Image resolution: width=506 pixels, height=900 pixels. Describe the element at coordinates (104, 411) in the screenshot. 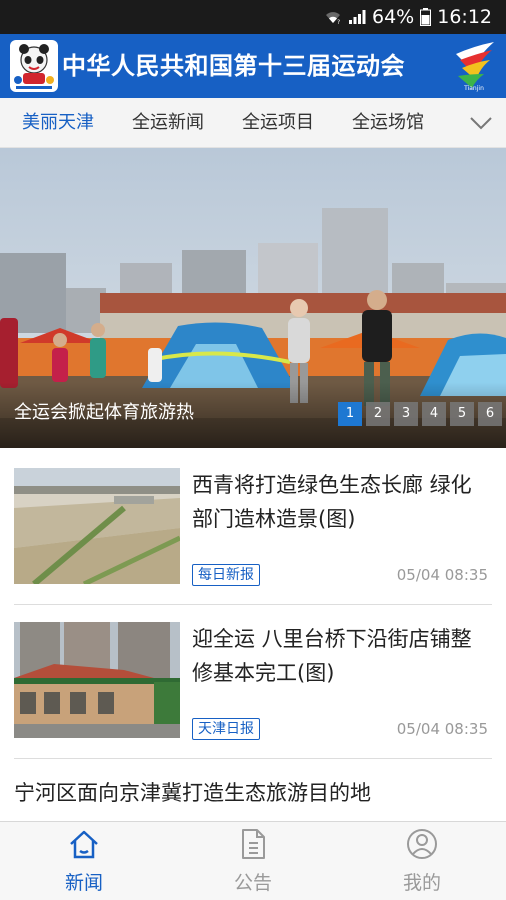

I see `banner-caption: 全运会掀起体育旅游热` at that location.